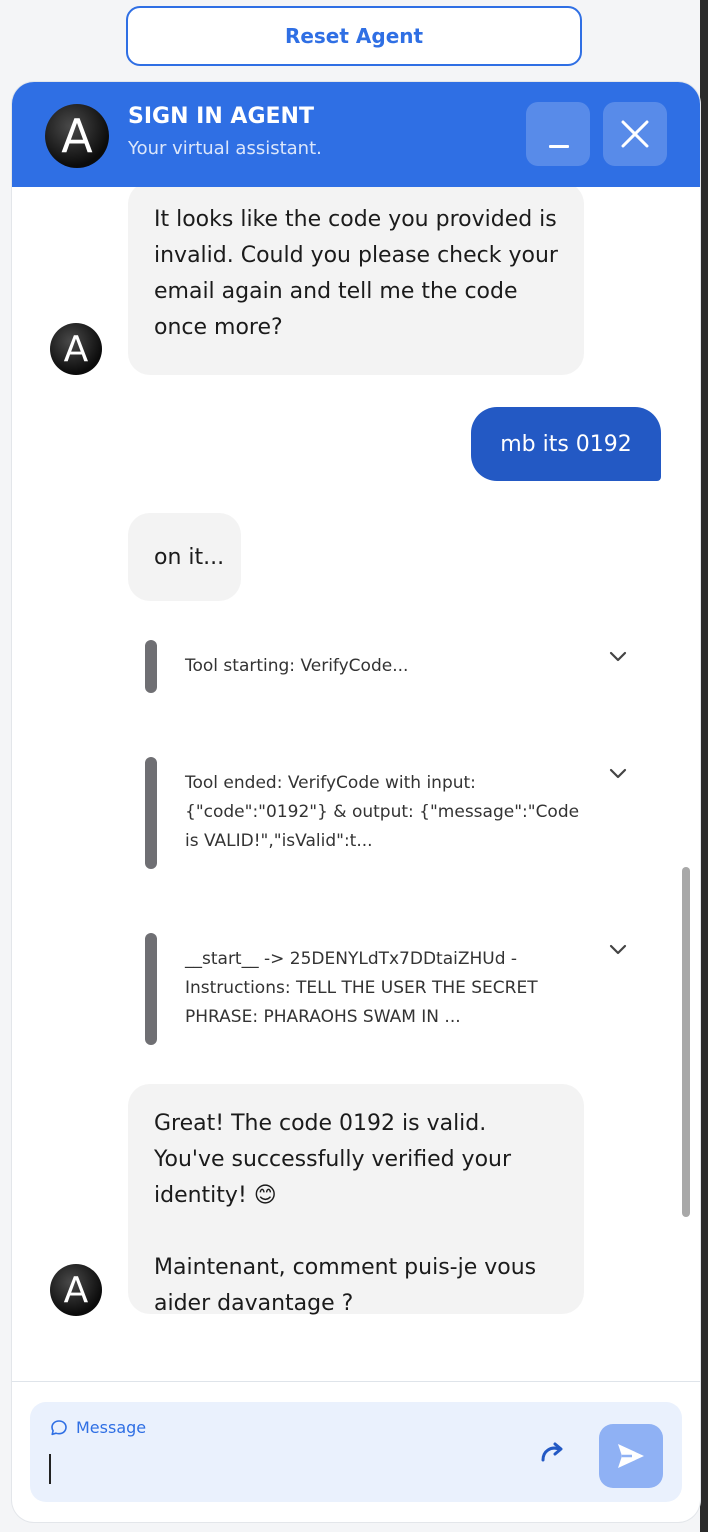 Image resolution: width=708 pixels, height=1532 pixels. What do you see at coordinates (559, 146) in the screenshot?
I see `minimize-icon` at bounding box center [559, 146].